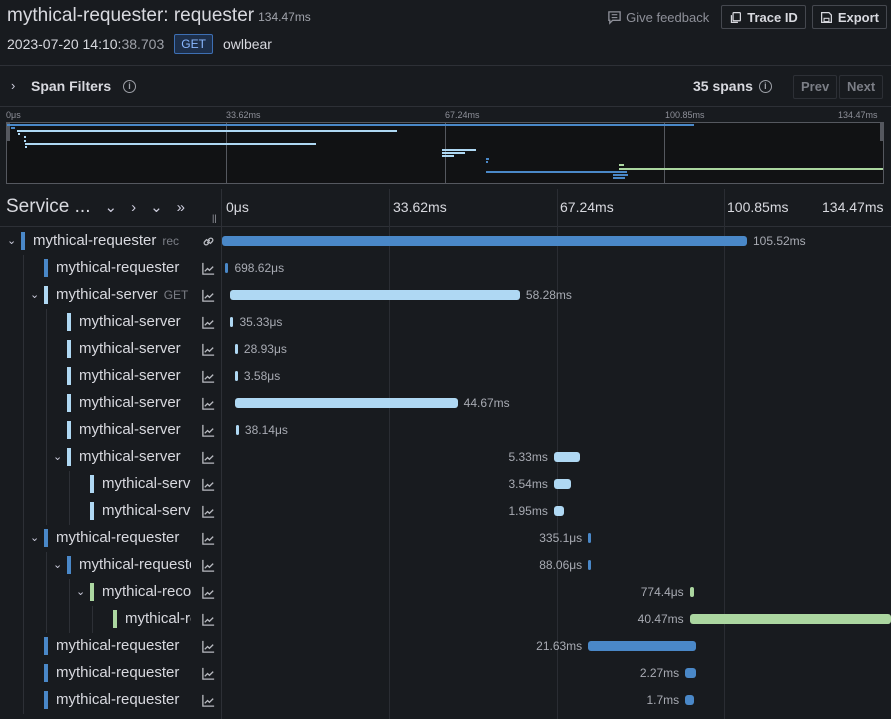  What do you see at coordinates (214, 218) in the screenshot?
I see `column-resizer: ||` at bounding box center [214, 218].